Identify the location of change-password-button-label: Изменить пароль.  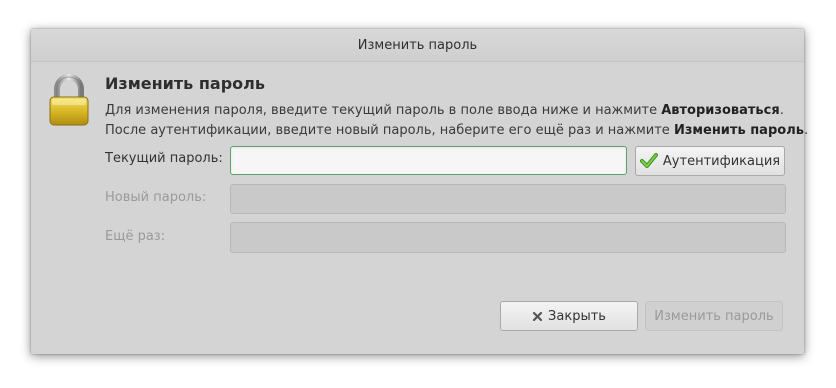
(714, 316).